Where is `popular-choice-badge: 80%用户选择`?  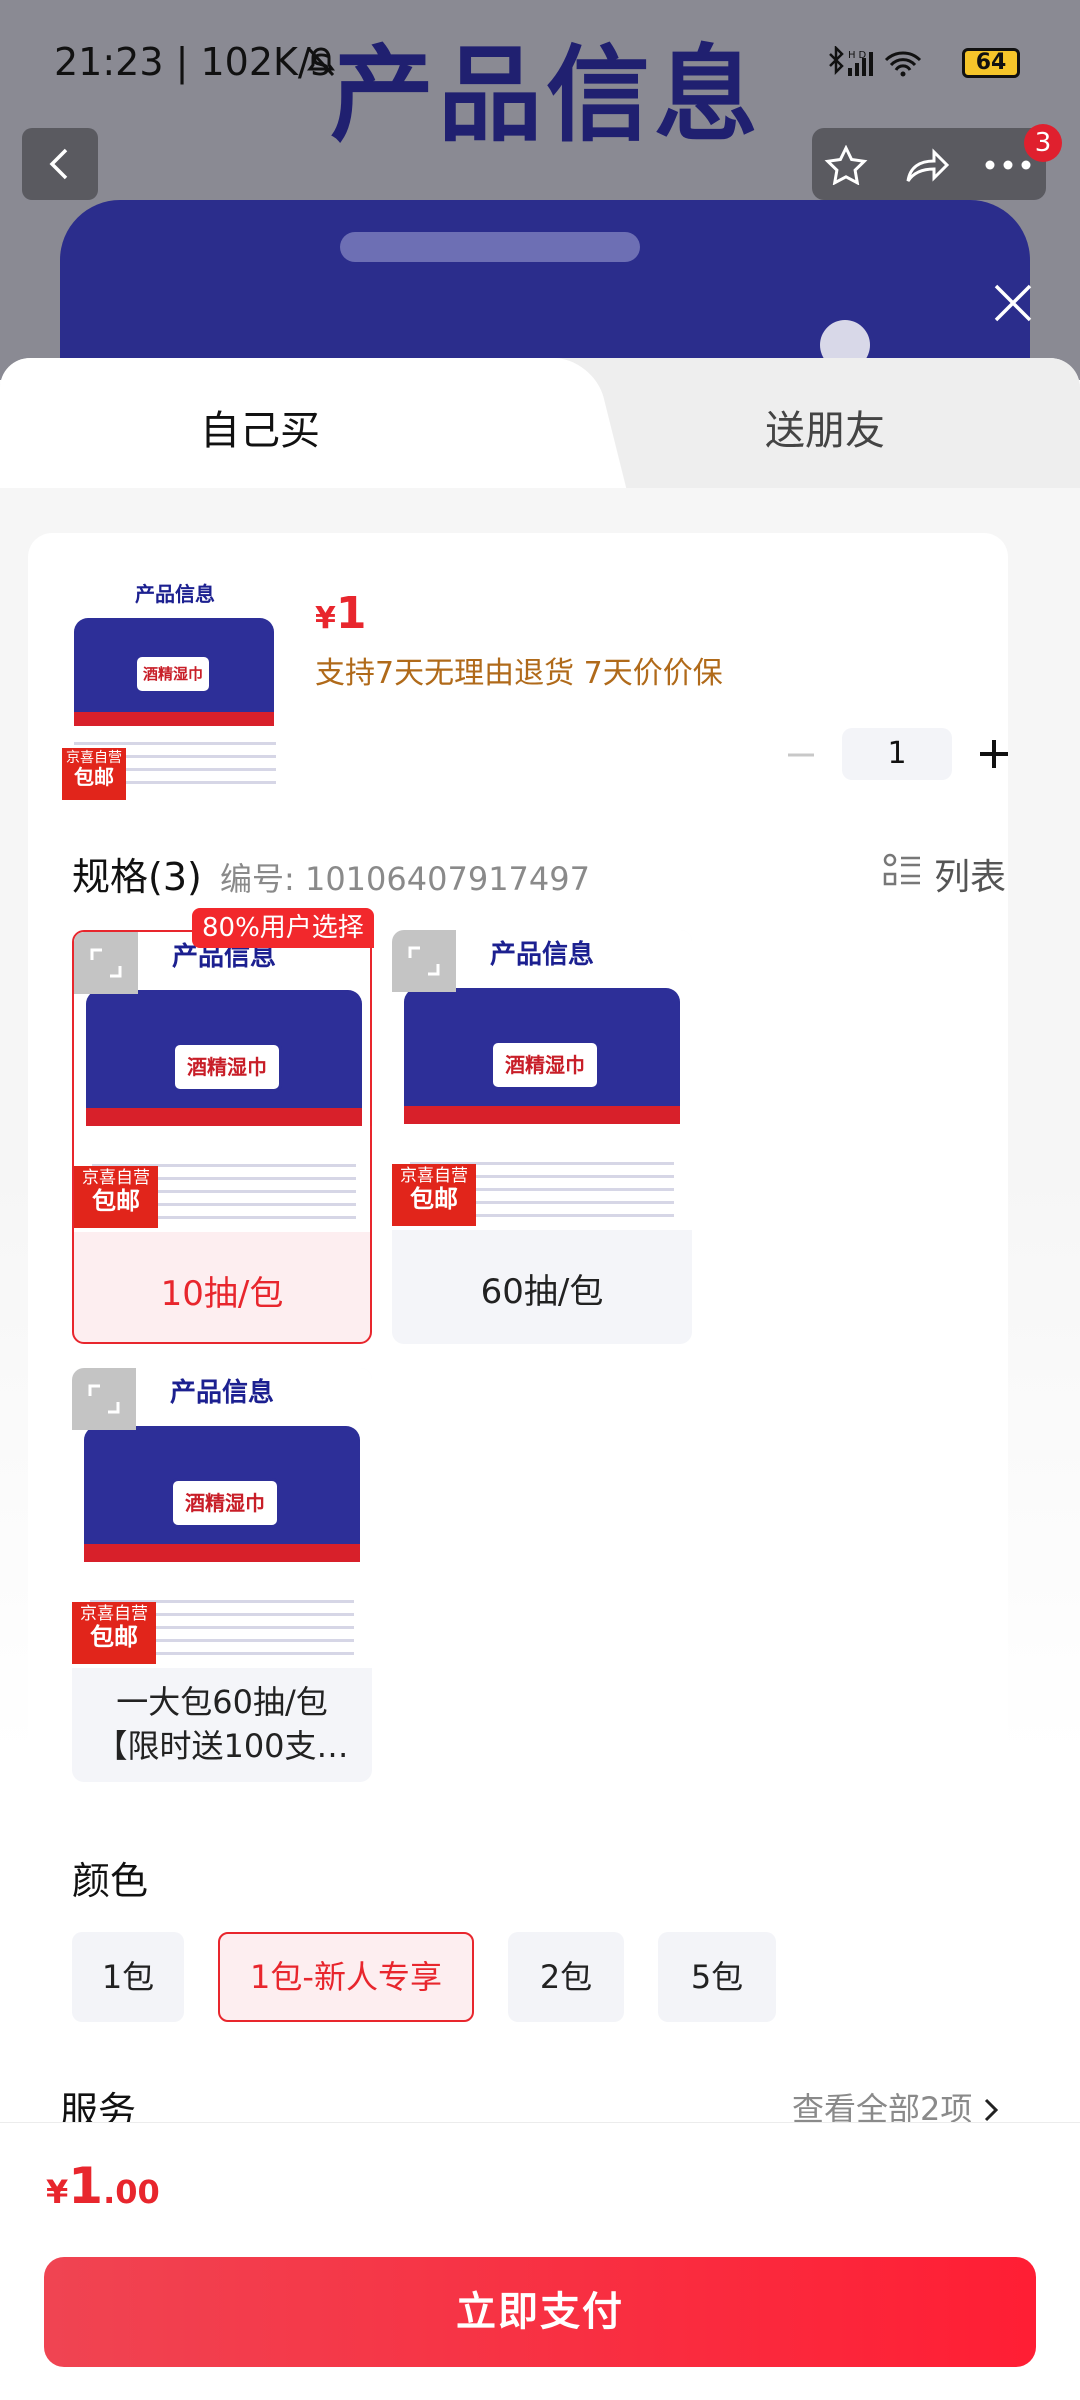
popular-choice-badge: 80%用户选择 is located at coordinates (283, 928).